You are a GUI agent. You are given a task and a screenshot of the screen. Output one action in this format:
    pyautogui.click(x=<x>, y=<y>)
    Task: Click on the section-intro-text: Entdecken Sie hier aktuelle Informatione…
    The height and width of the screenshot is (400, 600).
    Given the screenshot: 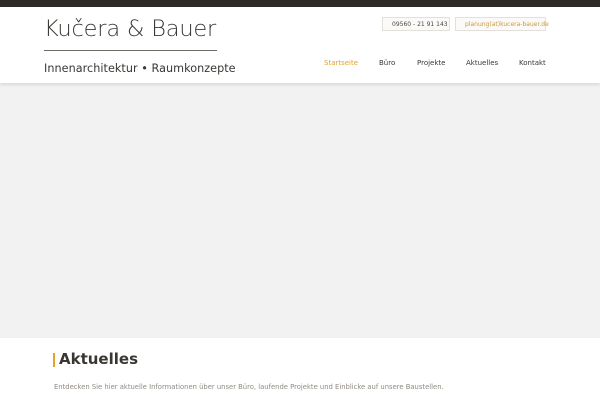 What is the action you would take?
    pyautogui.click(x=249, y=387)
    